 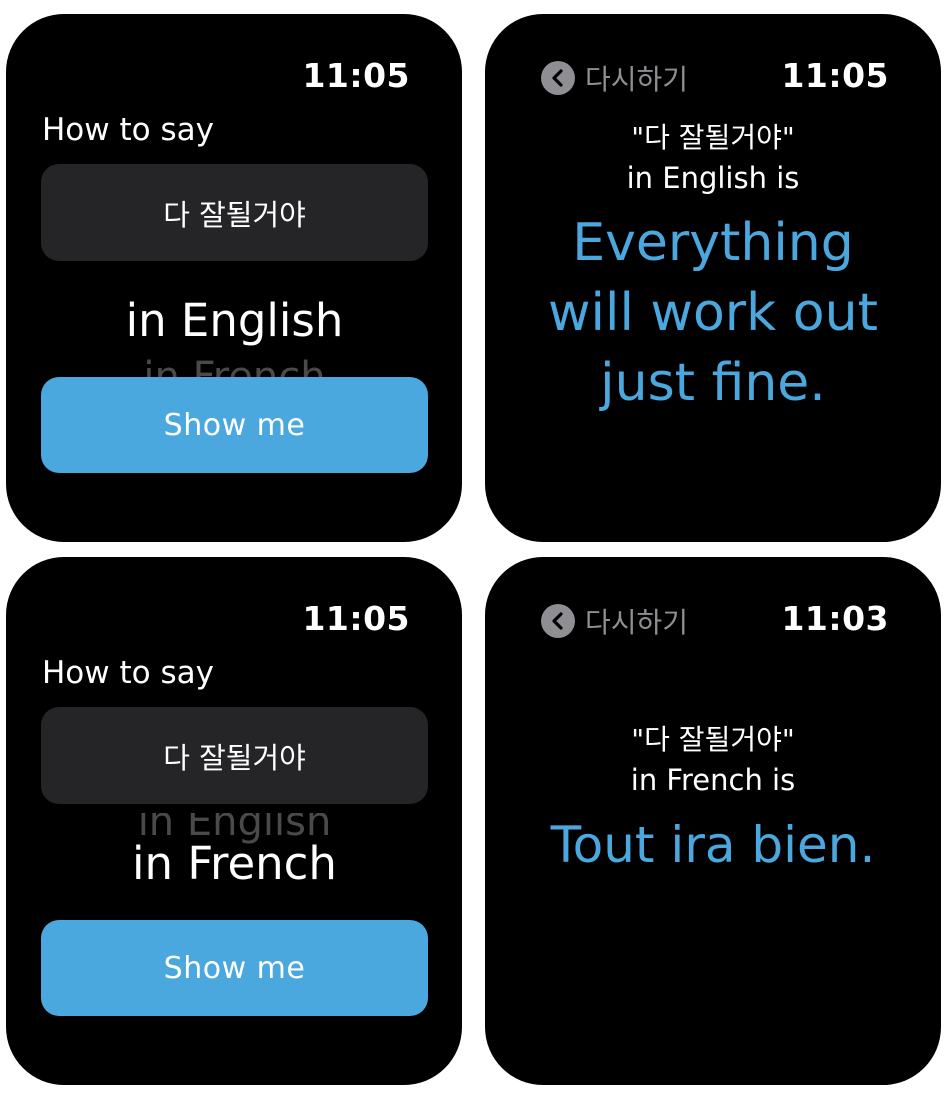 I want to click on translation-text: Tout ira bien., so click(x=713, y=845).